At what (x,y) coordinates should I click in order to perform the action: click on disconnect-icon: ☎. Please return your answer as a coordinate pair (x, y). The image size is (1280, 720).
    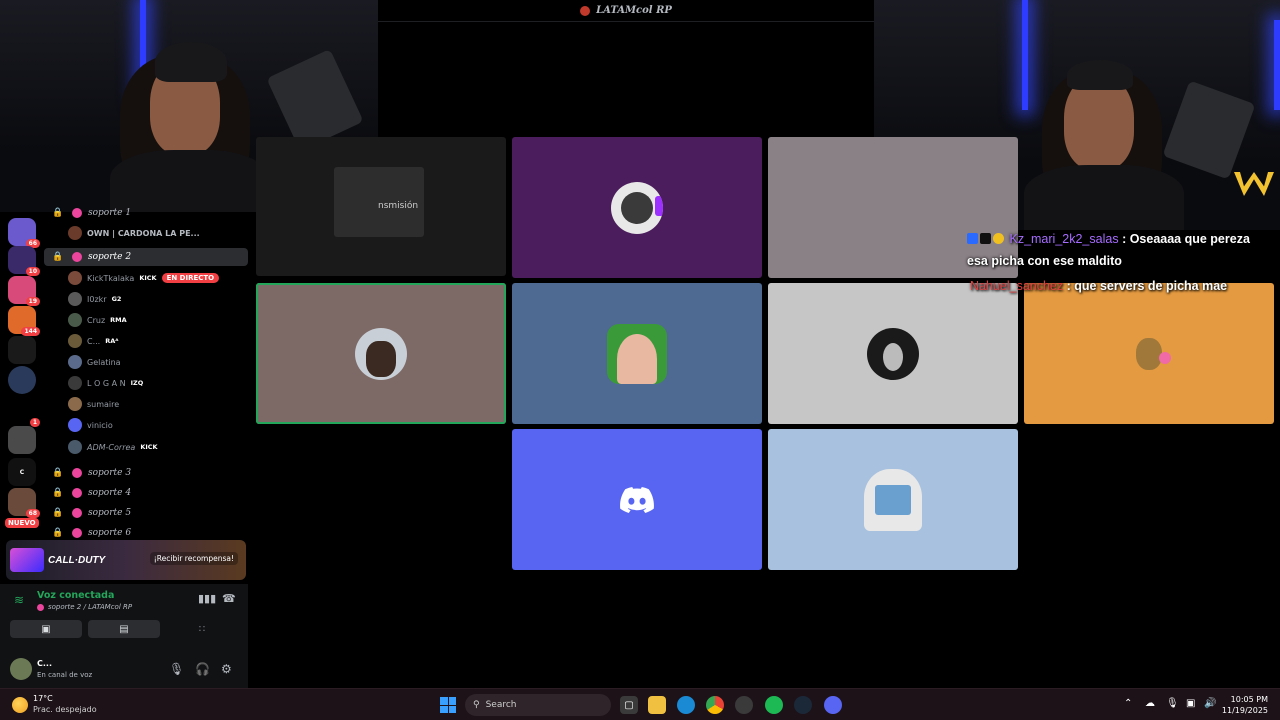
    Looking at the image, I should click on (229, 598).